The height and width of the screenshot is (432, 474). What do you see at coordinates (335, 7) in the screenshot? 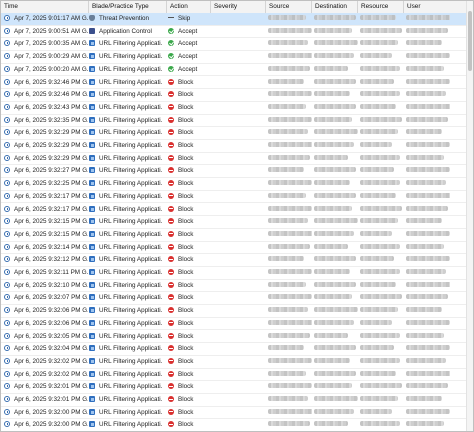
I see `column-header-destination: Destination` at bounding box center [335, 7].